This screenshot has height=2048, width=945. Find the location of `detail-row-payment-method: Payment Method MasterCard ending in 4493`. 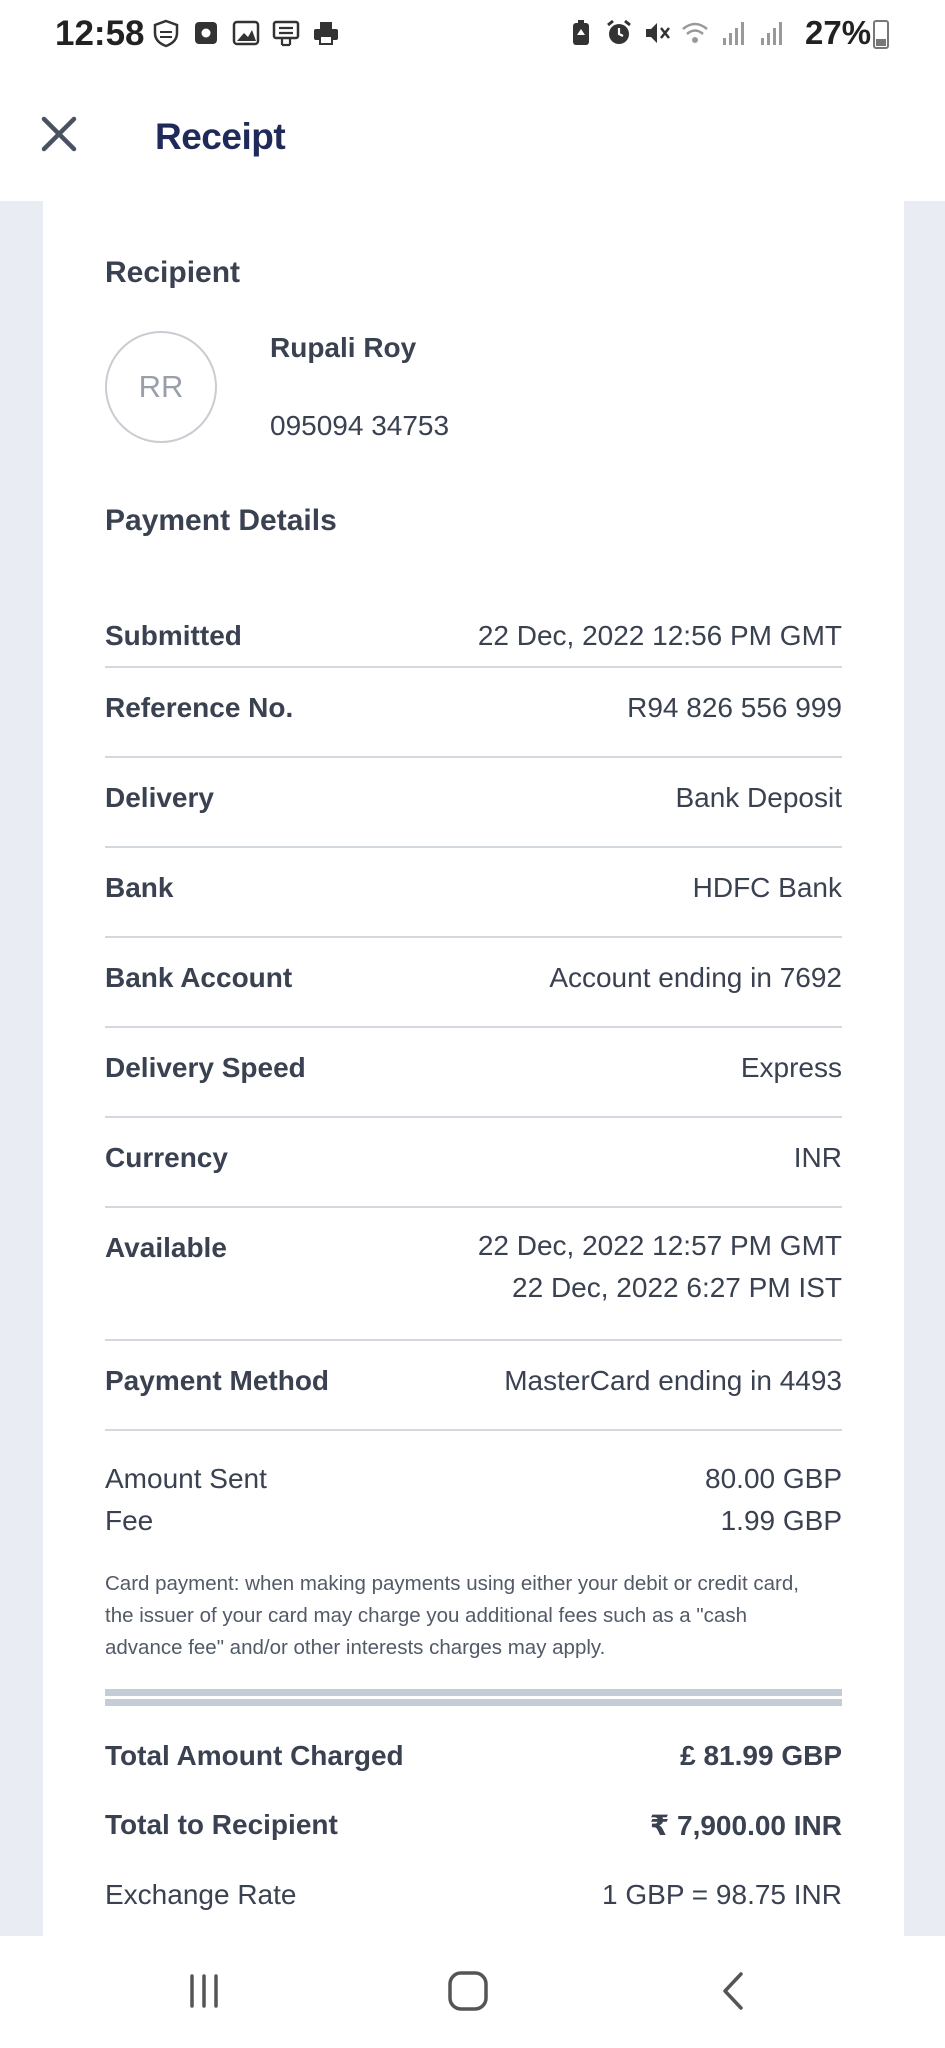

detail-row-payment-method: Payment Method MasterCard ending in 4493 is located at coordinates (473, 1386).